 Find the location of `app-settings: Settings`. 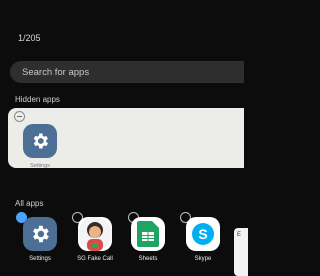

app-settings: Settings is located at coordinates (40, 239).